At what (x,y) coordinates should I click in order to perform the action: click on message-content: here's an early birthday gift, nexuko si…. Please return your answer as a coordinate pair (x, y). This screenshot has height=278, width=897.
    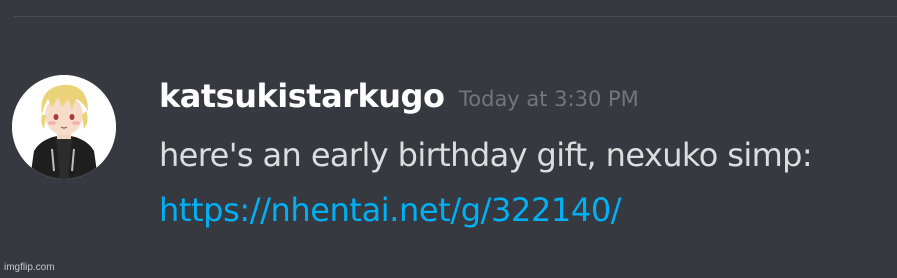
    Looking at the image, I should click on (486, 155).